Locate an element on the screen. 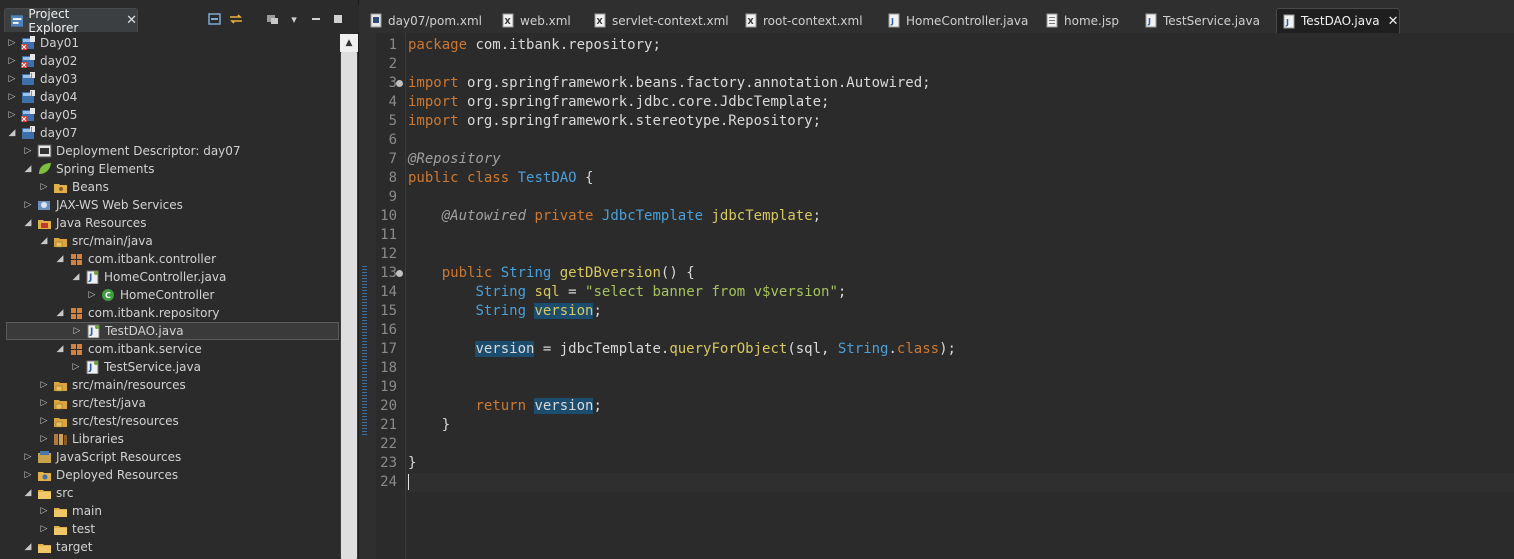  tree-item: ▷ Deployed Resources is located at coordinates (100, 475).